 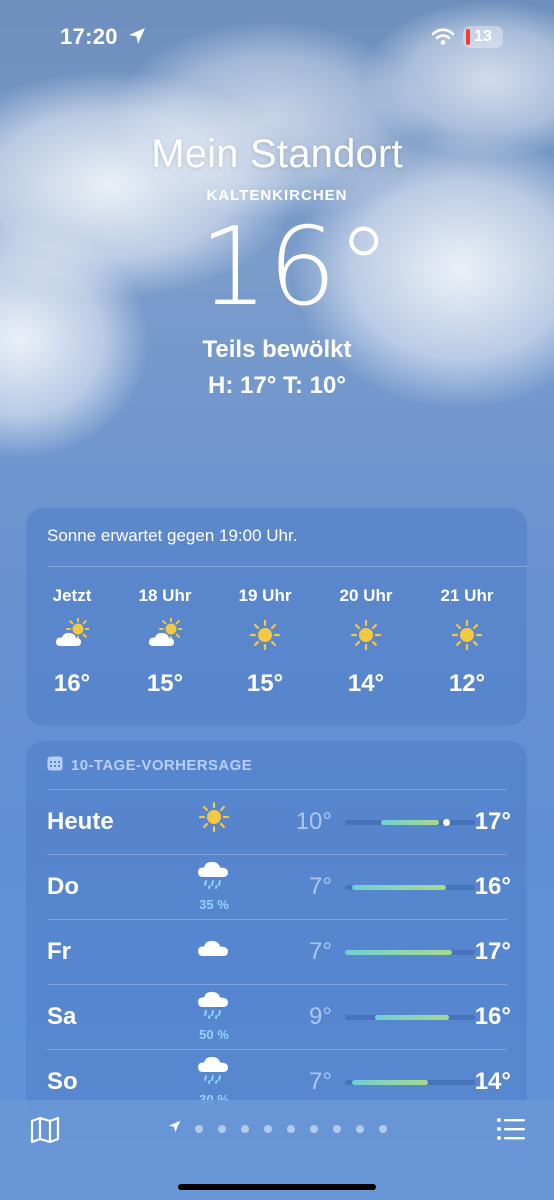 What do you see at coordinates (63, 886) in the screenshot?
I see `day-name: Do` at bounding box center [63, 886].